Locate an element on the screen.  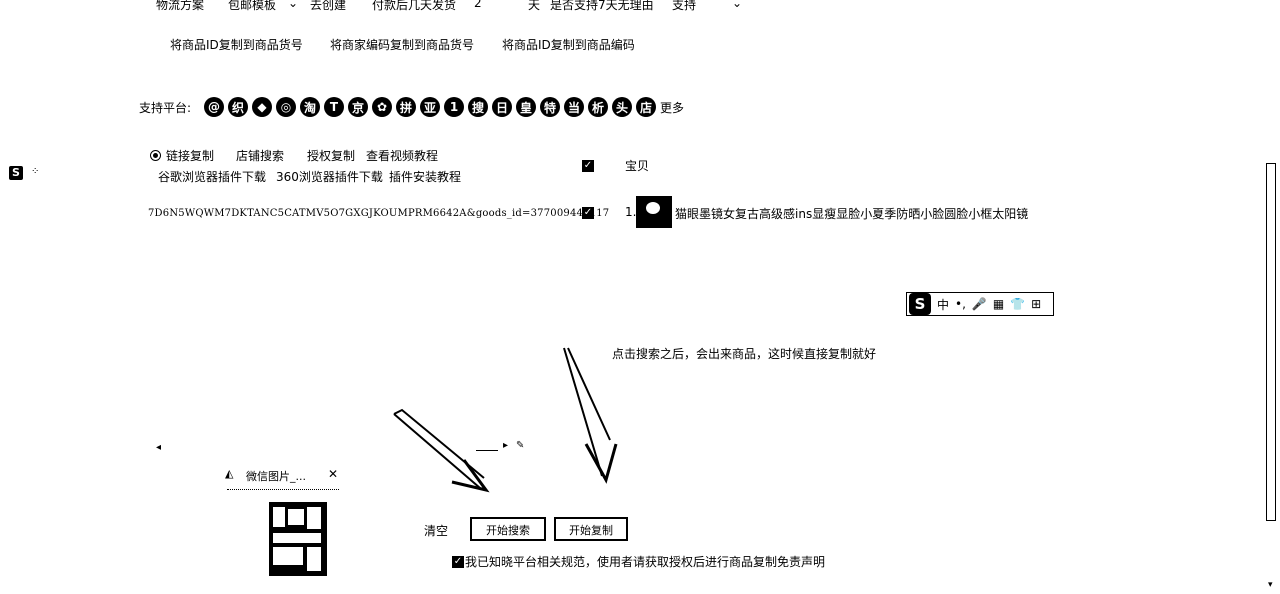
arrow-to-copy-icon is located at coordinates (587, 412).